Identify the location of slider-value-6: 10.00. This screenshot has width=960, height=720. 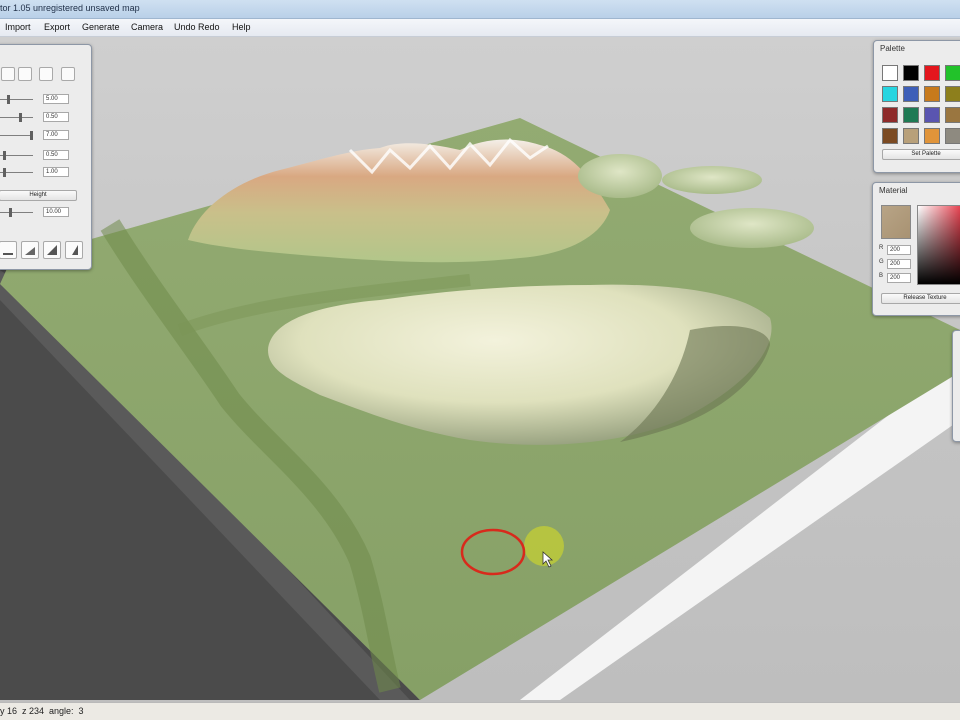
(56, 212).